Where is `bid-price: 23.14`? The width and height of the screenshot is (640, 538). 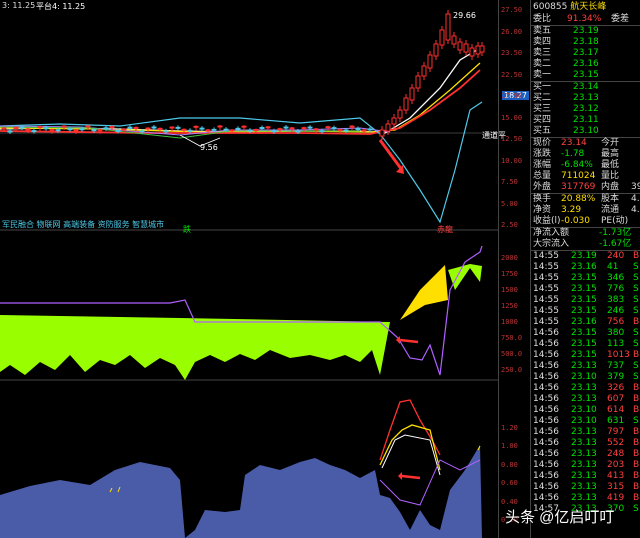 bid-price: 23.14 is located at coordinates (586, 87).